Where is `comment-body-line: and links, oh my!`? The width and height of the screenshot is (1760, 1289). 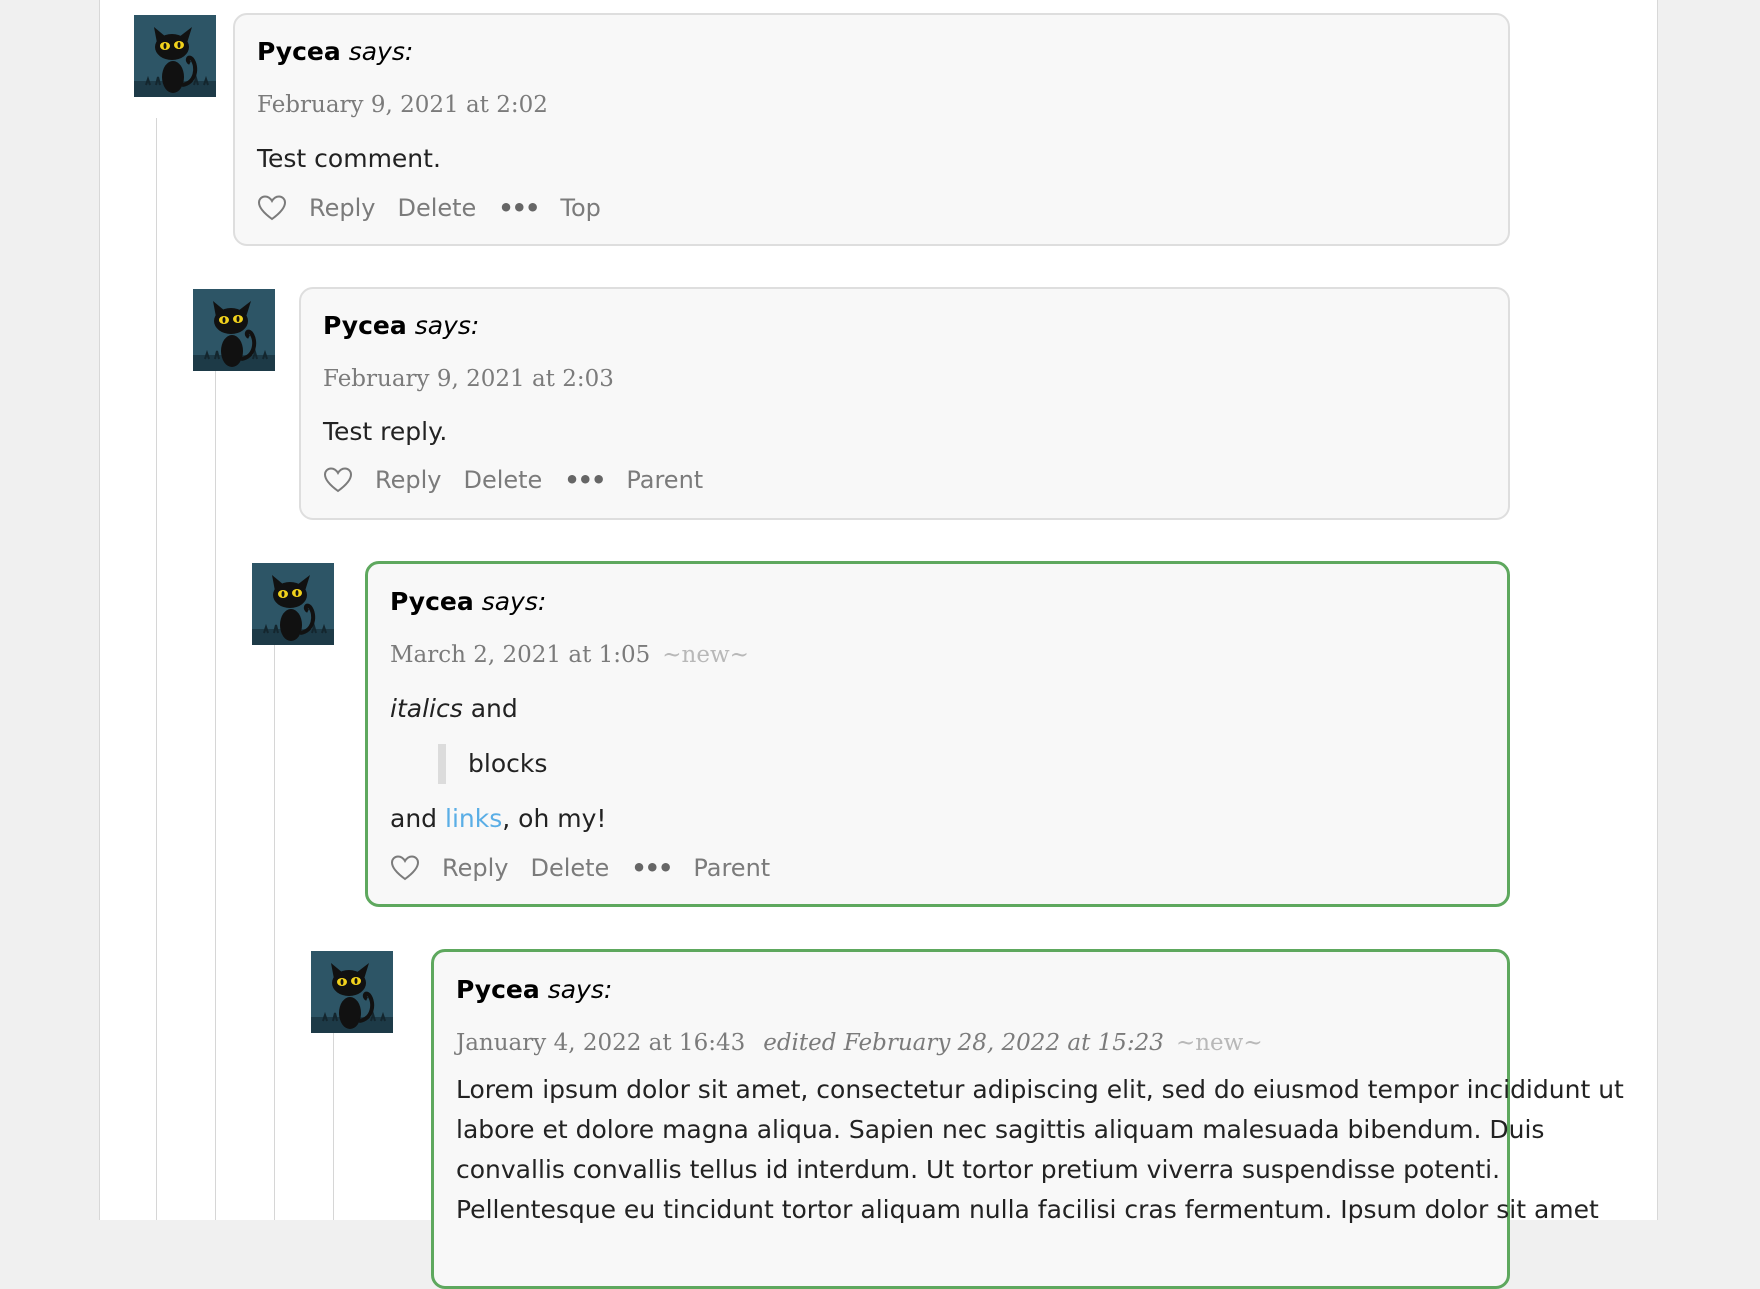
comment-body-line: and links, oh my! is located at coordinates (498, 818).